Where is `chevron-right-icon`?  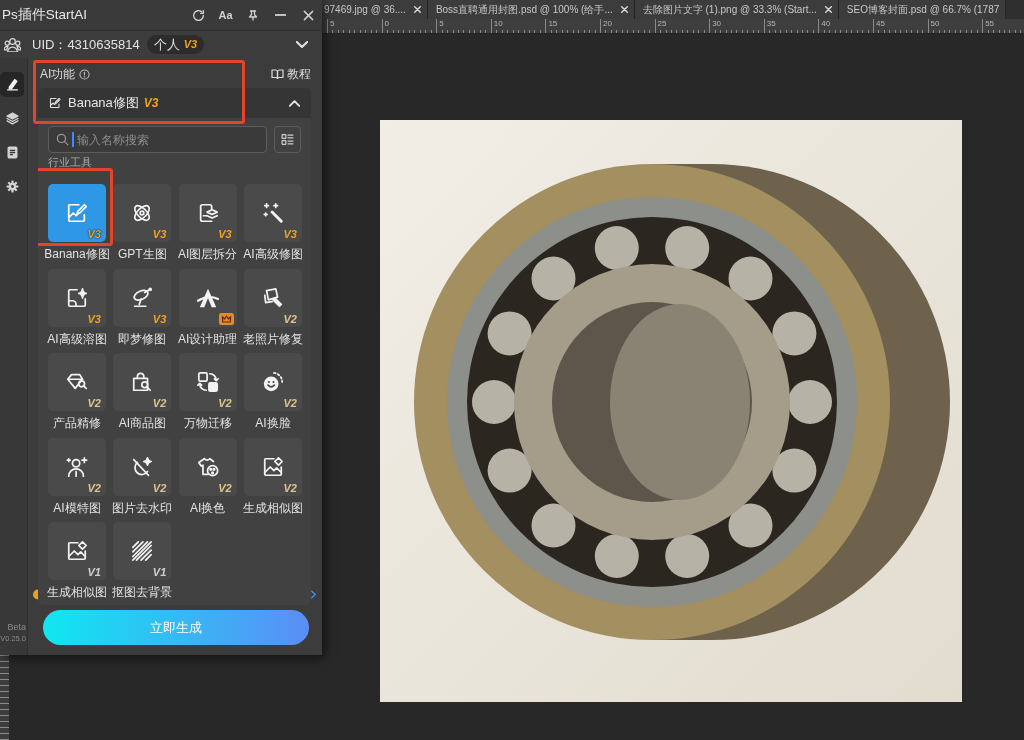
chevron-right-icon is located at coordinates (313, 594).